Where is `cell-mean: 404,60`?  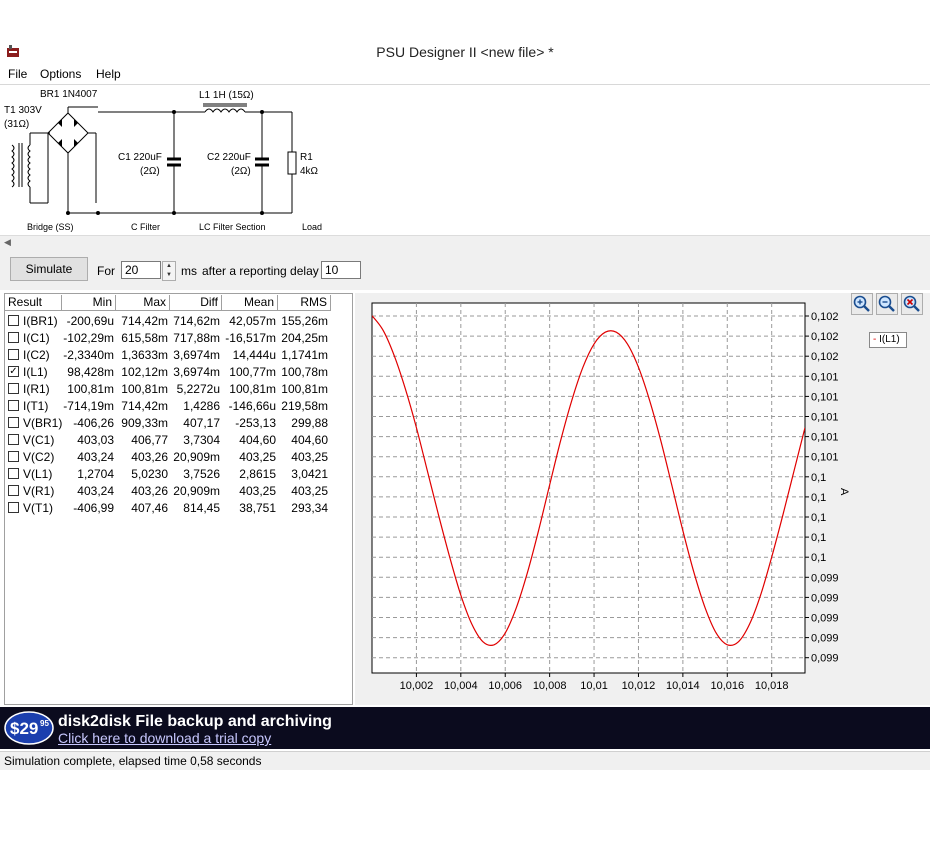 cell-mean: 404,60 is located at coordinates (257, 440).